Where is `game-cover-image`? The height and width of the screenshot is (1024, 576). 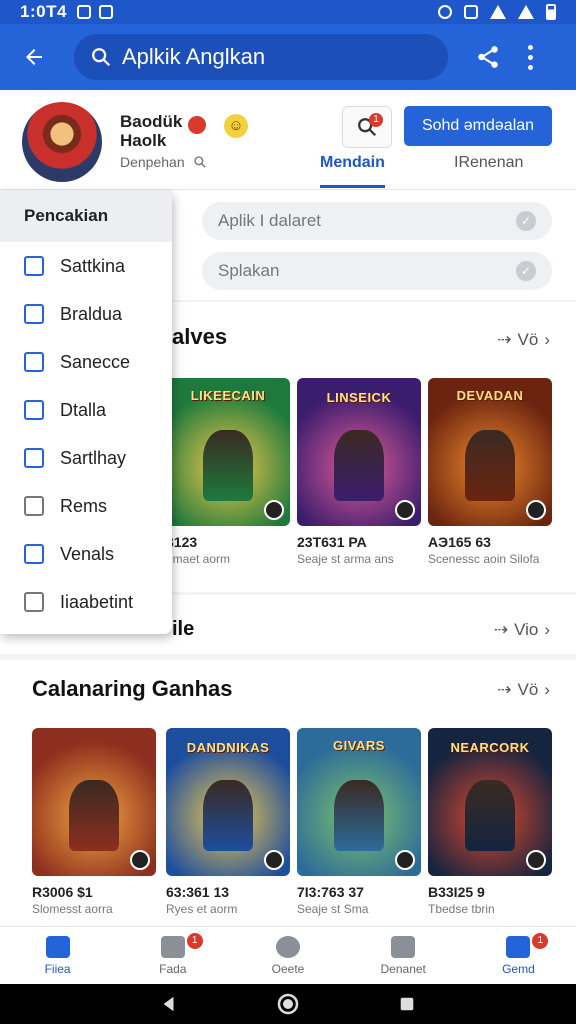 game-cover-image is located at coordinates (94, 802).